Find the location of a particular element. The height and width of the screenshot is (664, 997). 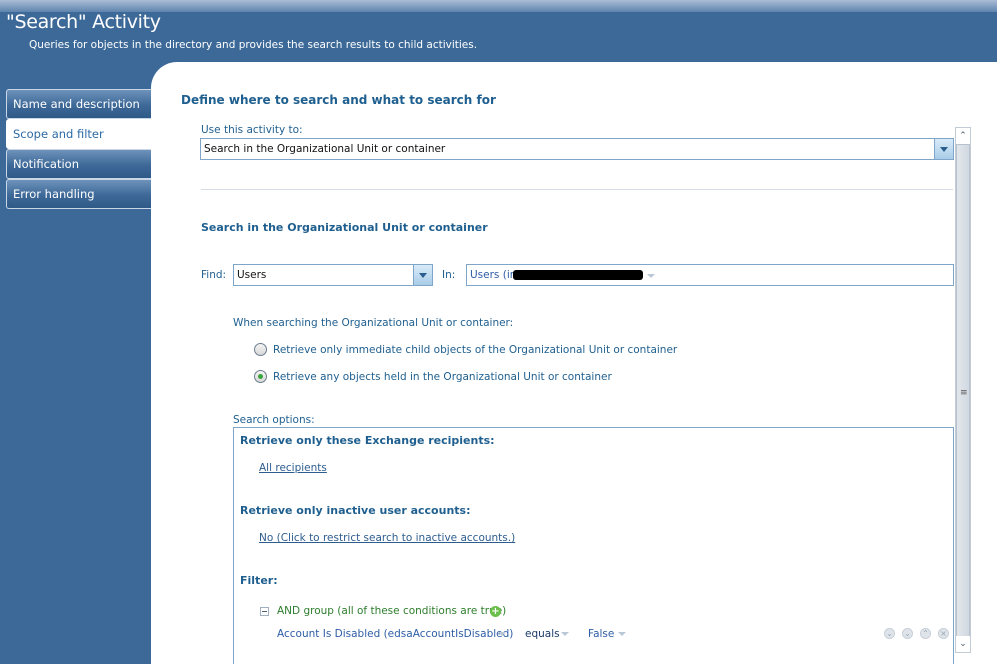

condition-value: False is located at coordinates (601, 634).